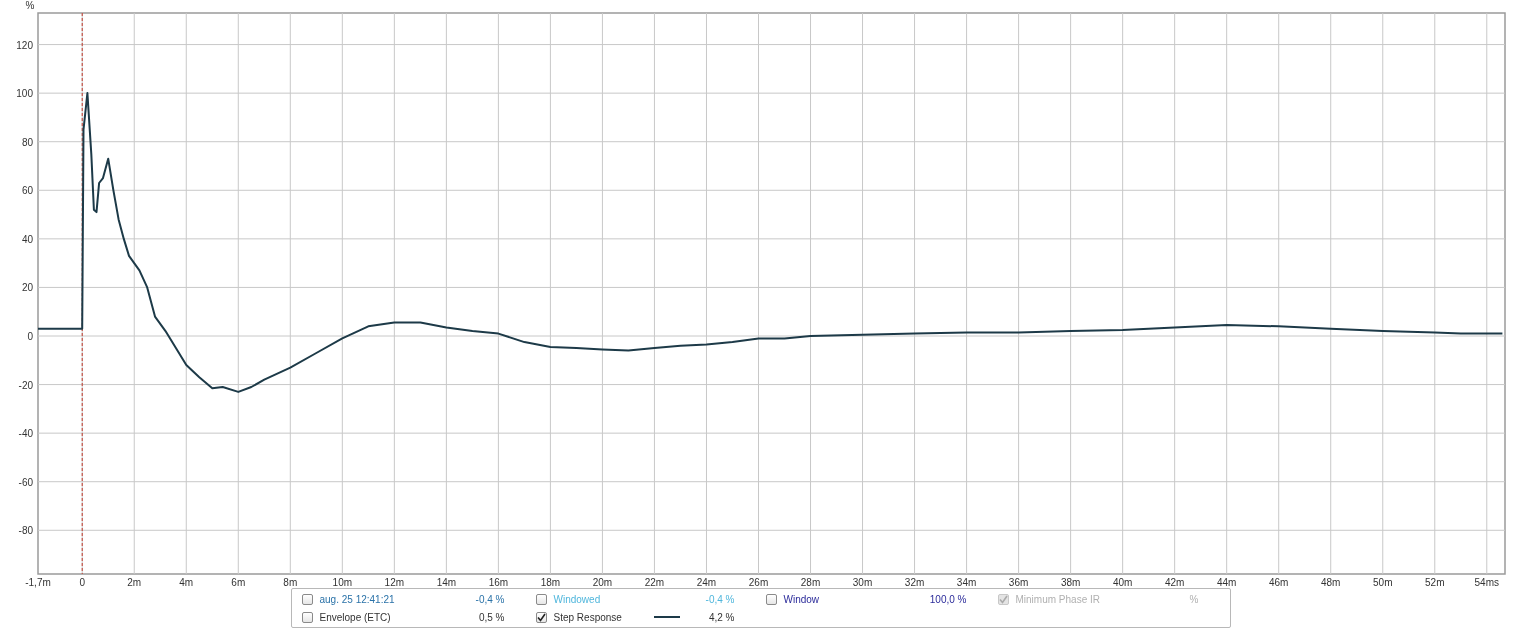 The image size is (1521, 630). I want to click on axis-tick-label: 26m, so click(758, 582).